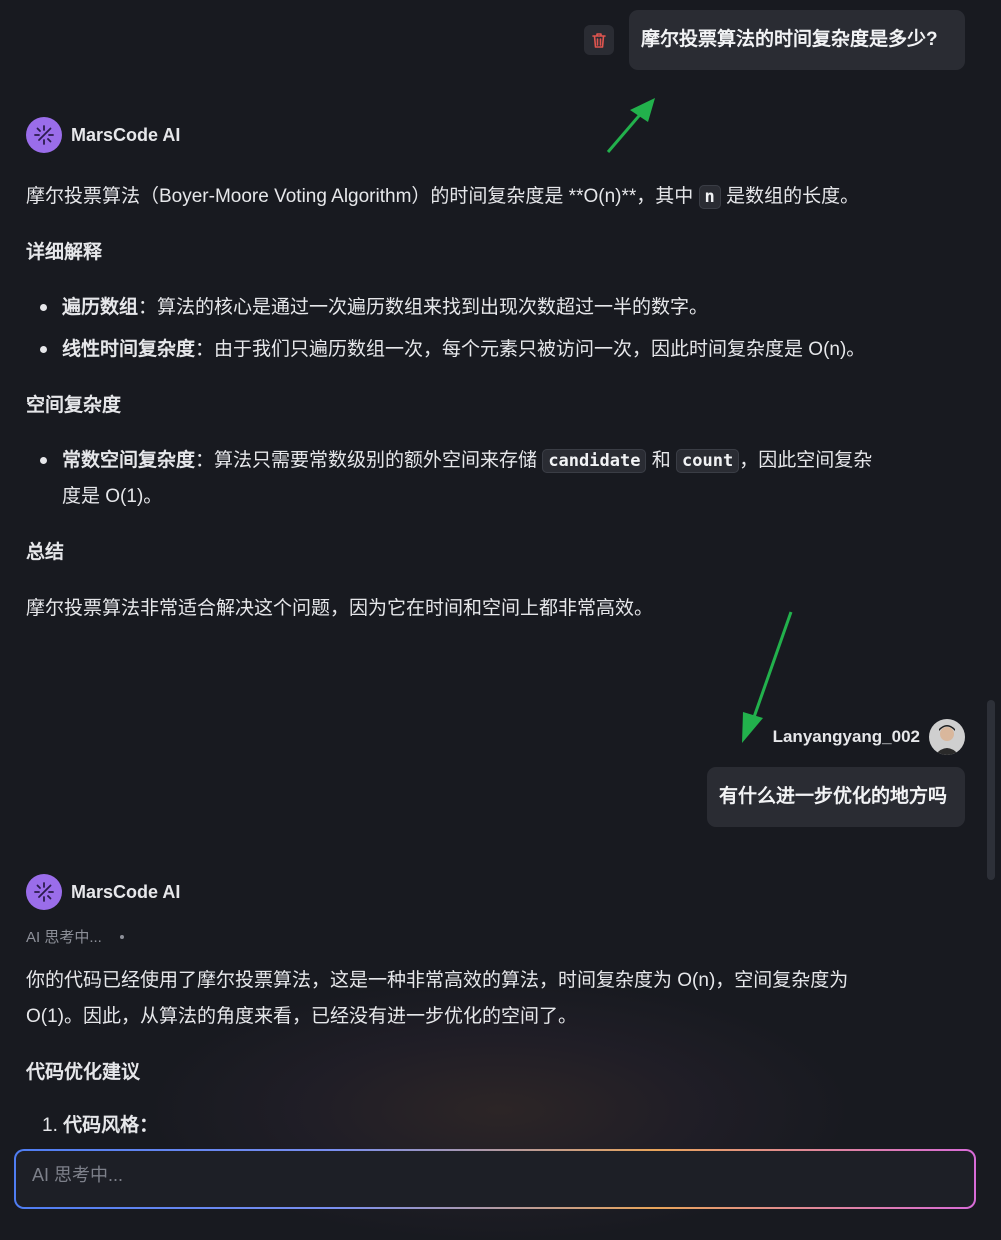 This screenshot has width=1001, height=1240. Describe the element at coordinates (846, 736) in the screenshot. I see `user-name: Lanyangyang_002` at that location.